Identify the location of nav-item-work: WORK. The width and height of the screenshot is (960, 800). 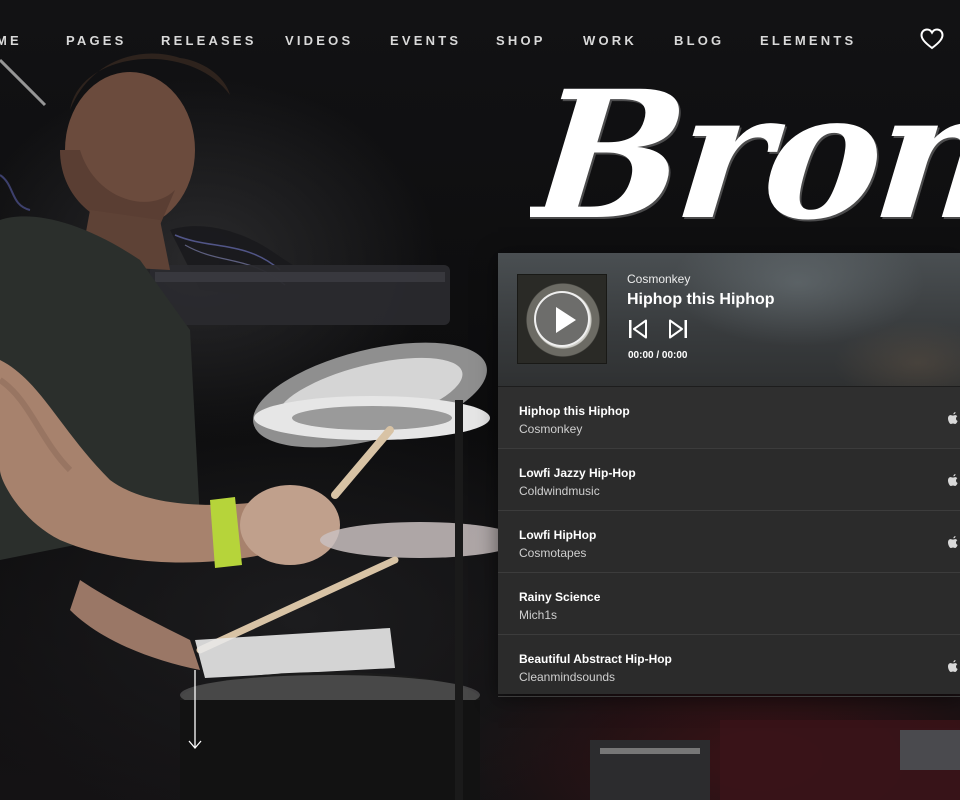
(610, 40).